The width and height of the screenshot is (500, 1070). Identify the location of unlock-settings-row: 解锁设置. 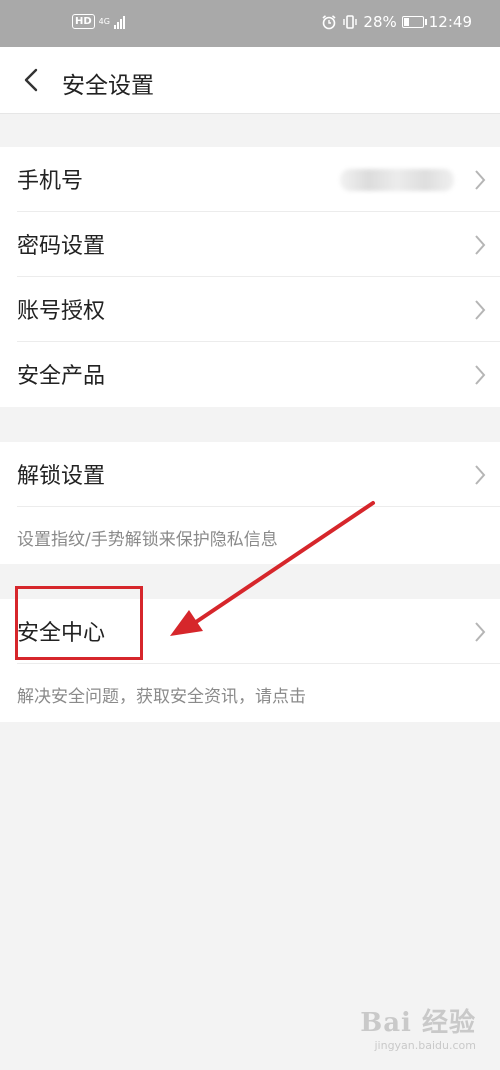
(250, 474).